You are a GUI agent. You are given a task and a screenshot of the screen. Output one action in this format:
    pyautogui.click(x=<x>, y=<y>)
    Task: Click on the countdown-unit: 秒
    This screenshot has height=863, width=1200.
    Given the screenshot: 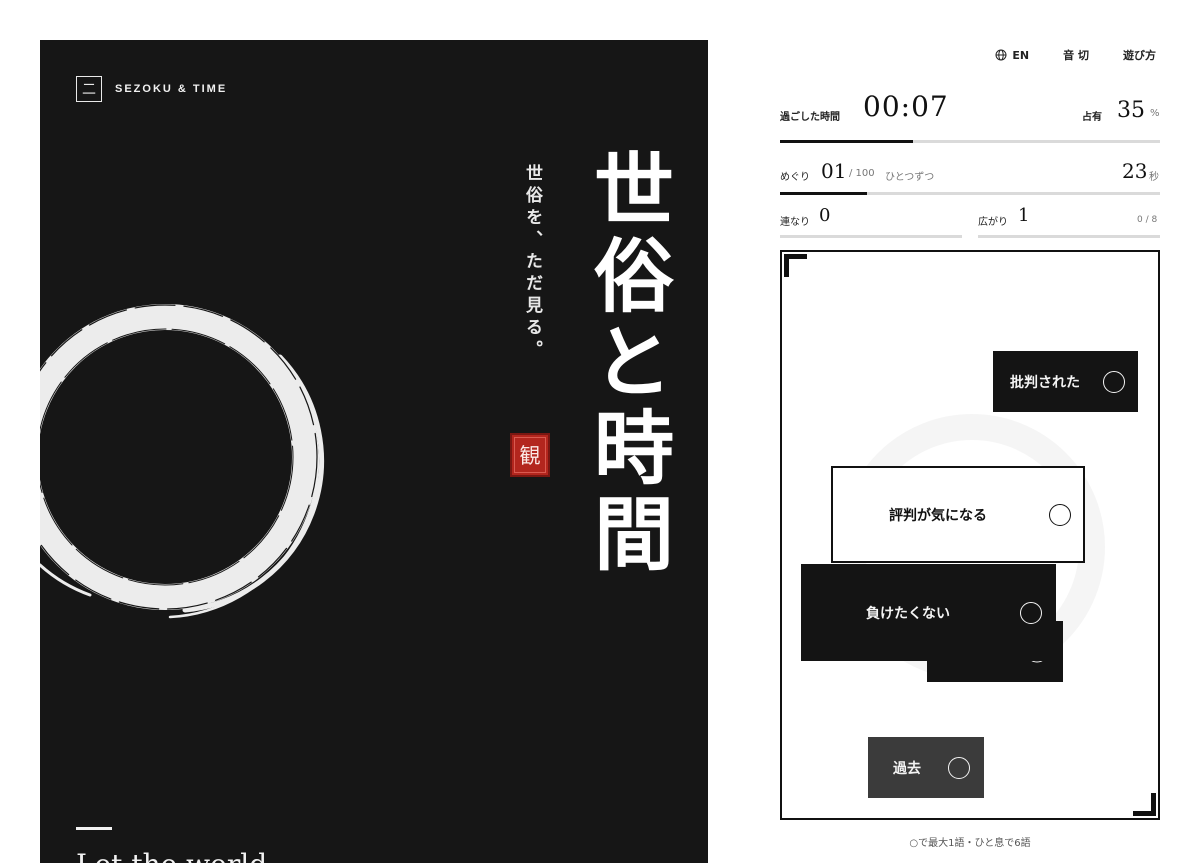 What is the action you would take?
    pyautogui.click(x=1154, y=177)
    